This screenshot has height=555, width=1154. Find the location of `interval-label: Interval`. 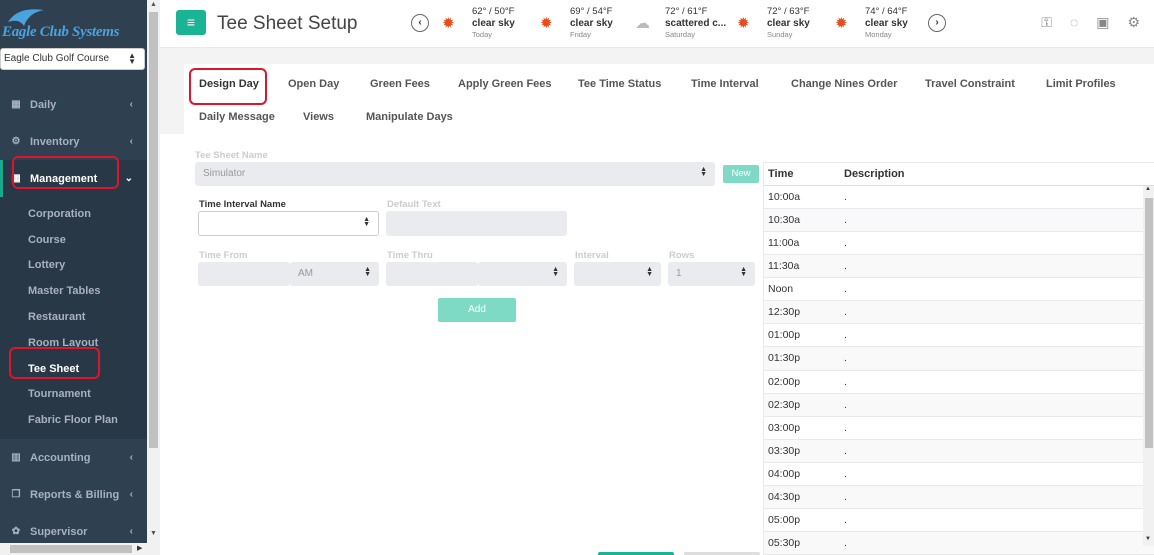

interval-label: Interval is located at coordinates (592, 255).